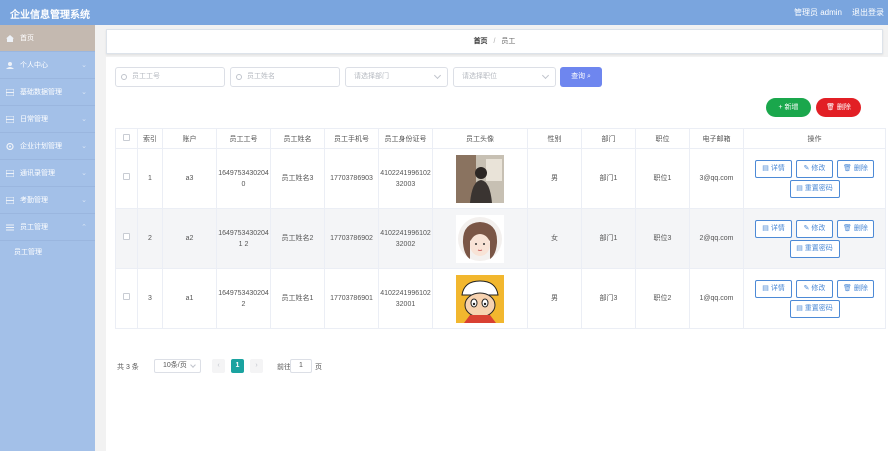 This screenshot has height=451, width=888. Describe the element at coordinates (47, 227) in the screenshot. I see `sidebar-item-employee: 员工管理 ⌃` at that location.